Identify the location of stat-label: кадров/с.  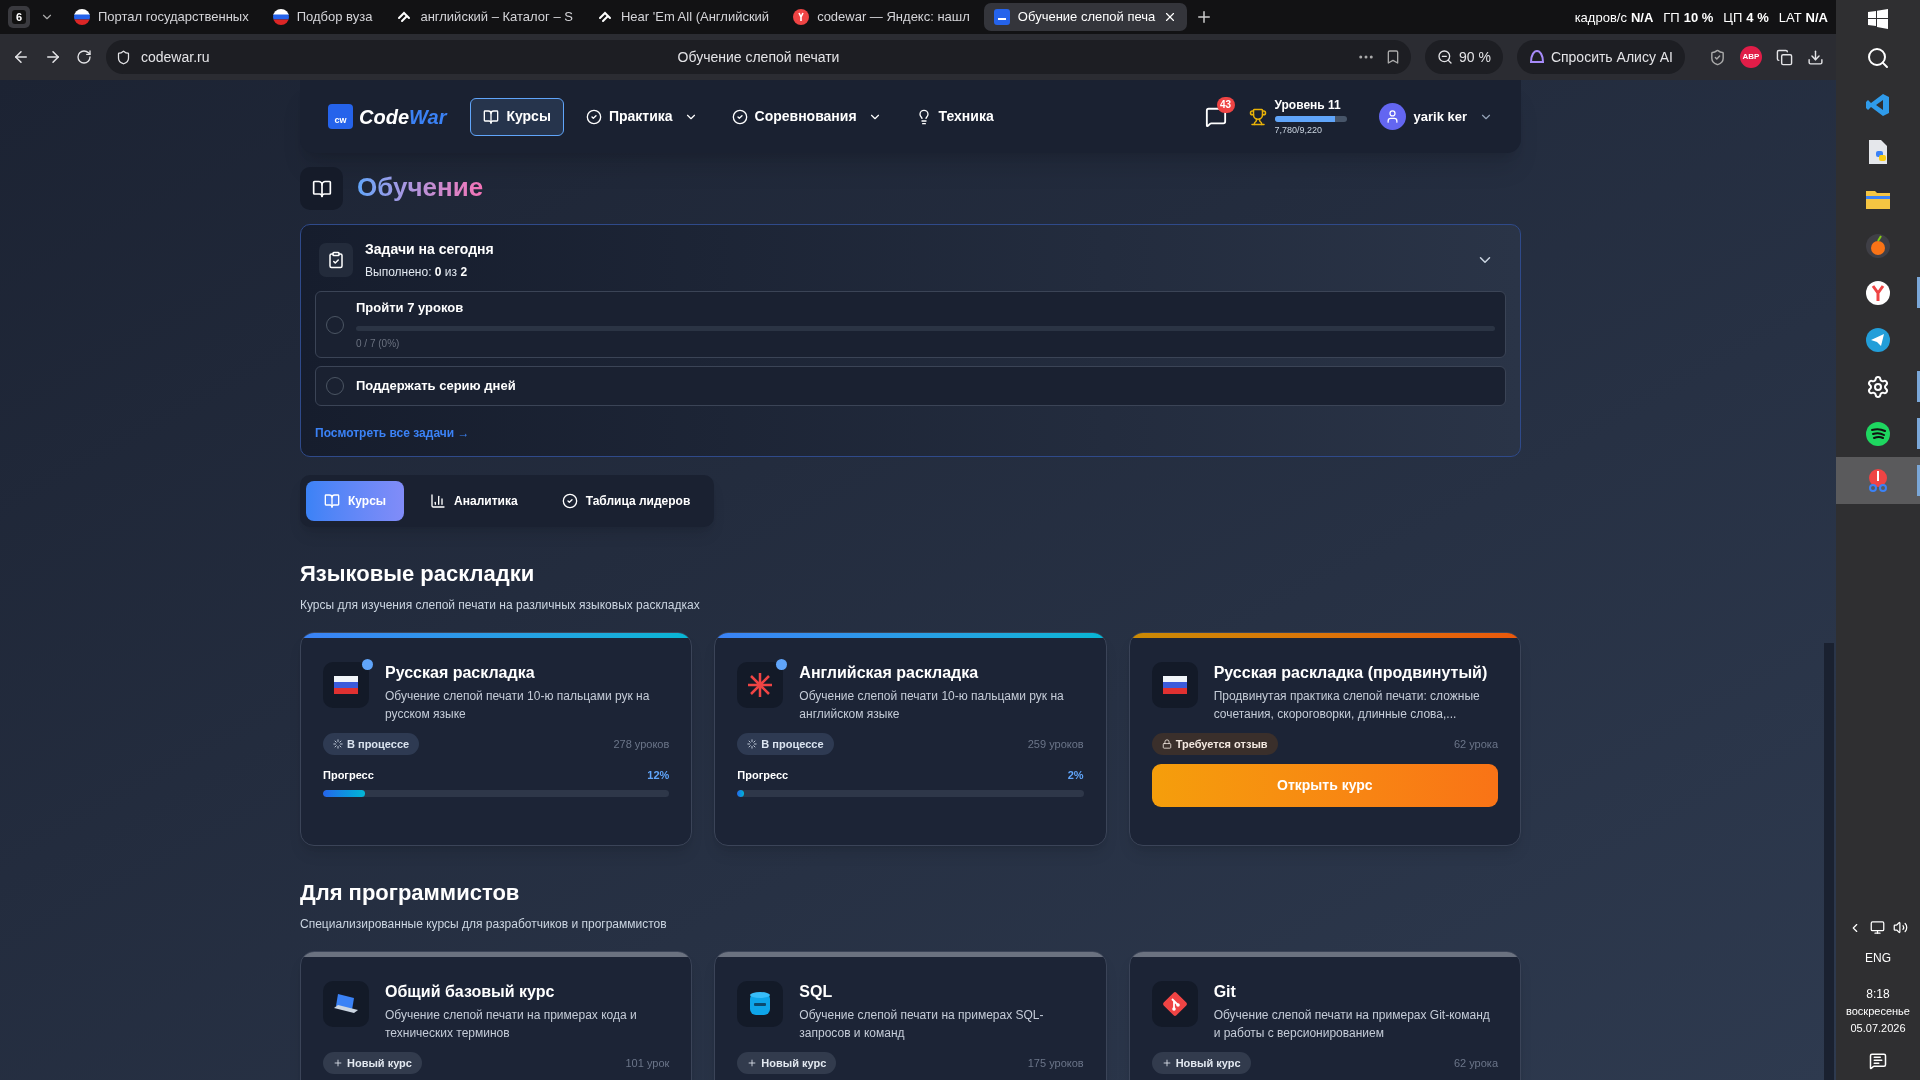
(1600, 18).